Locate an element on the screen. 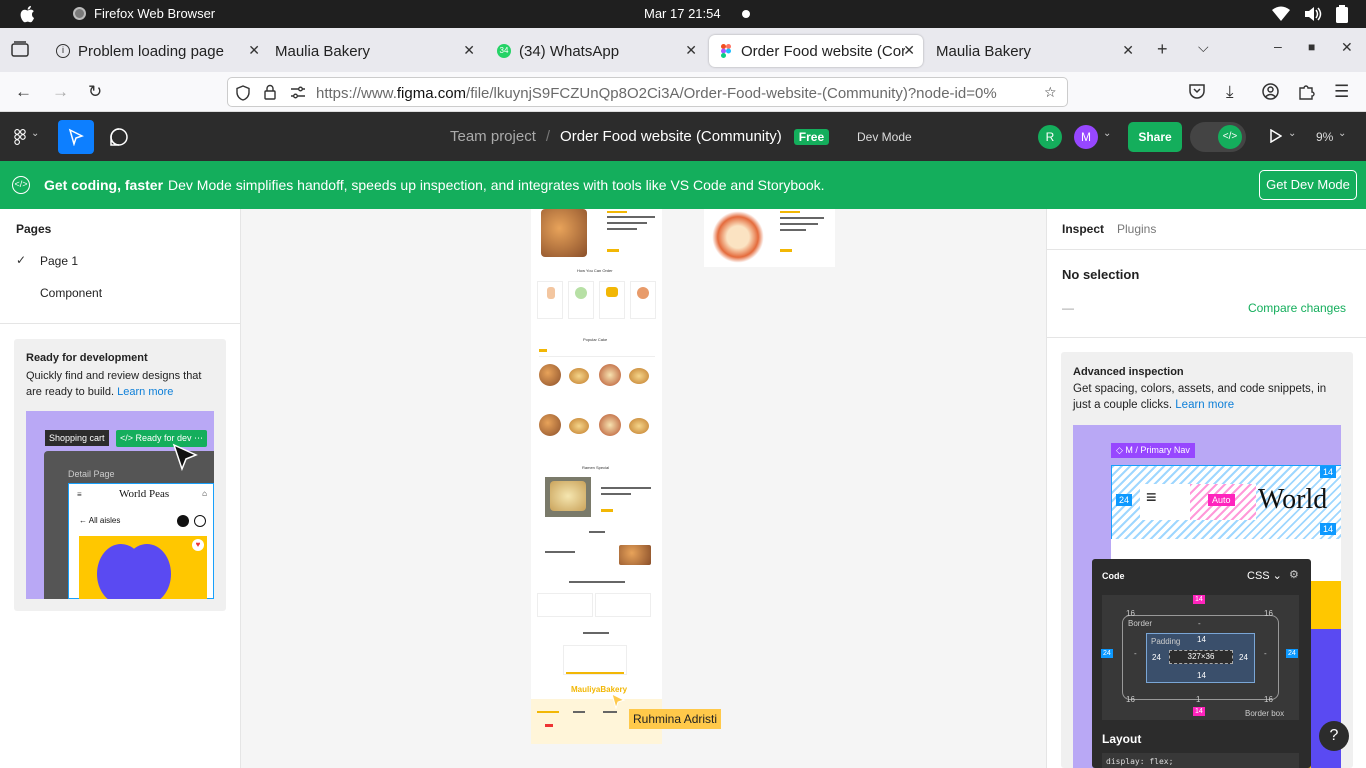 This screenshot has width=1366, height=768. code-language-select: CSS ⌄ is located at coordinates (1264, 575).